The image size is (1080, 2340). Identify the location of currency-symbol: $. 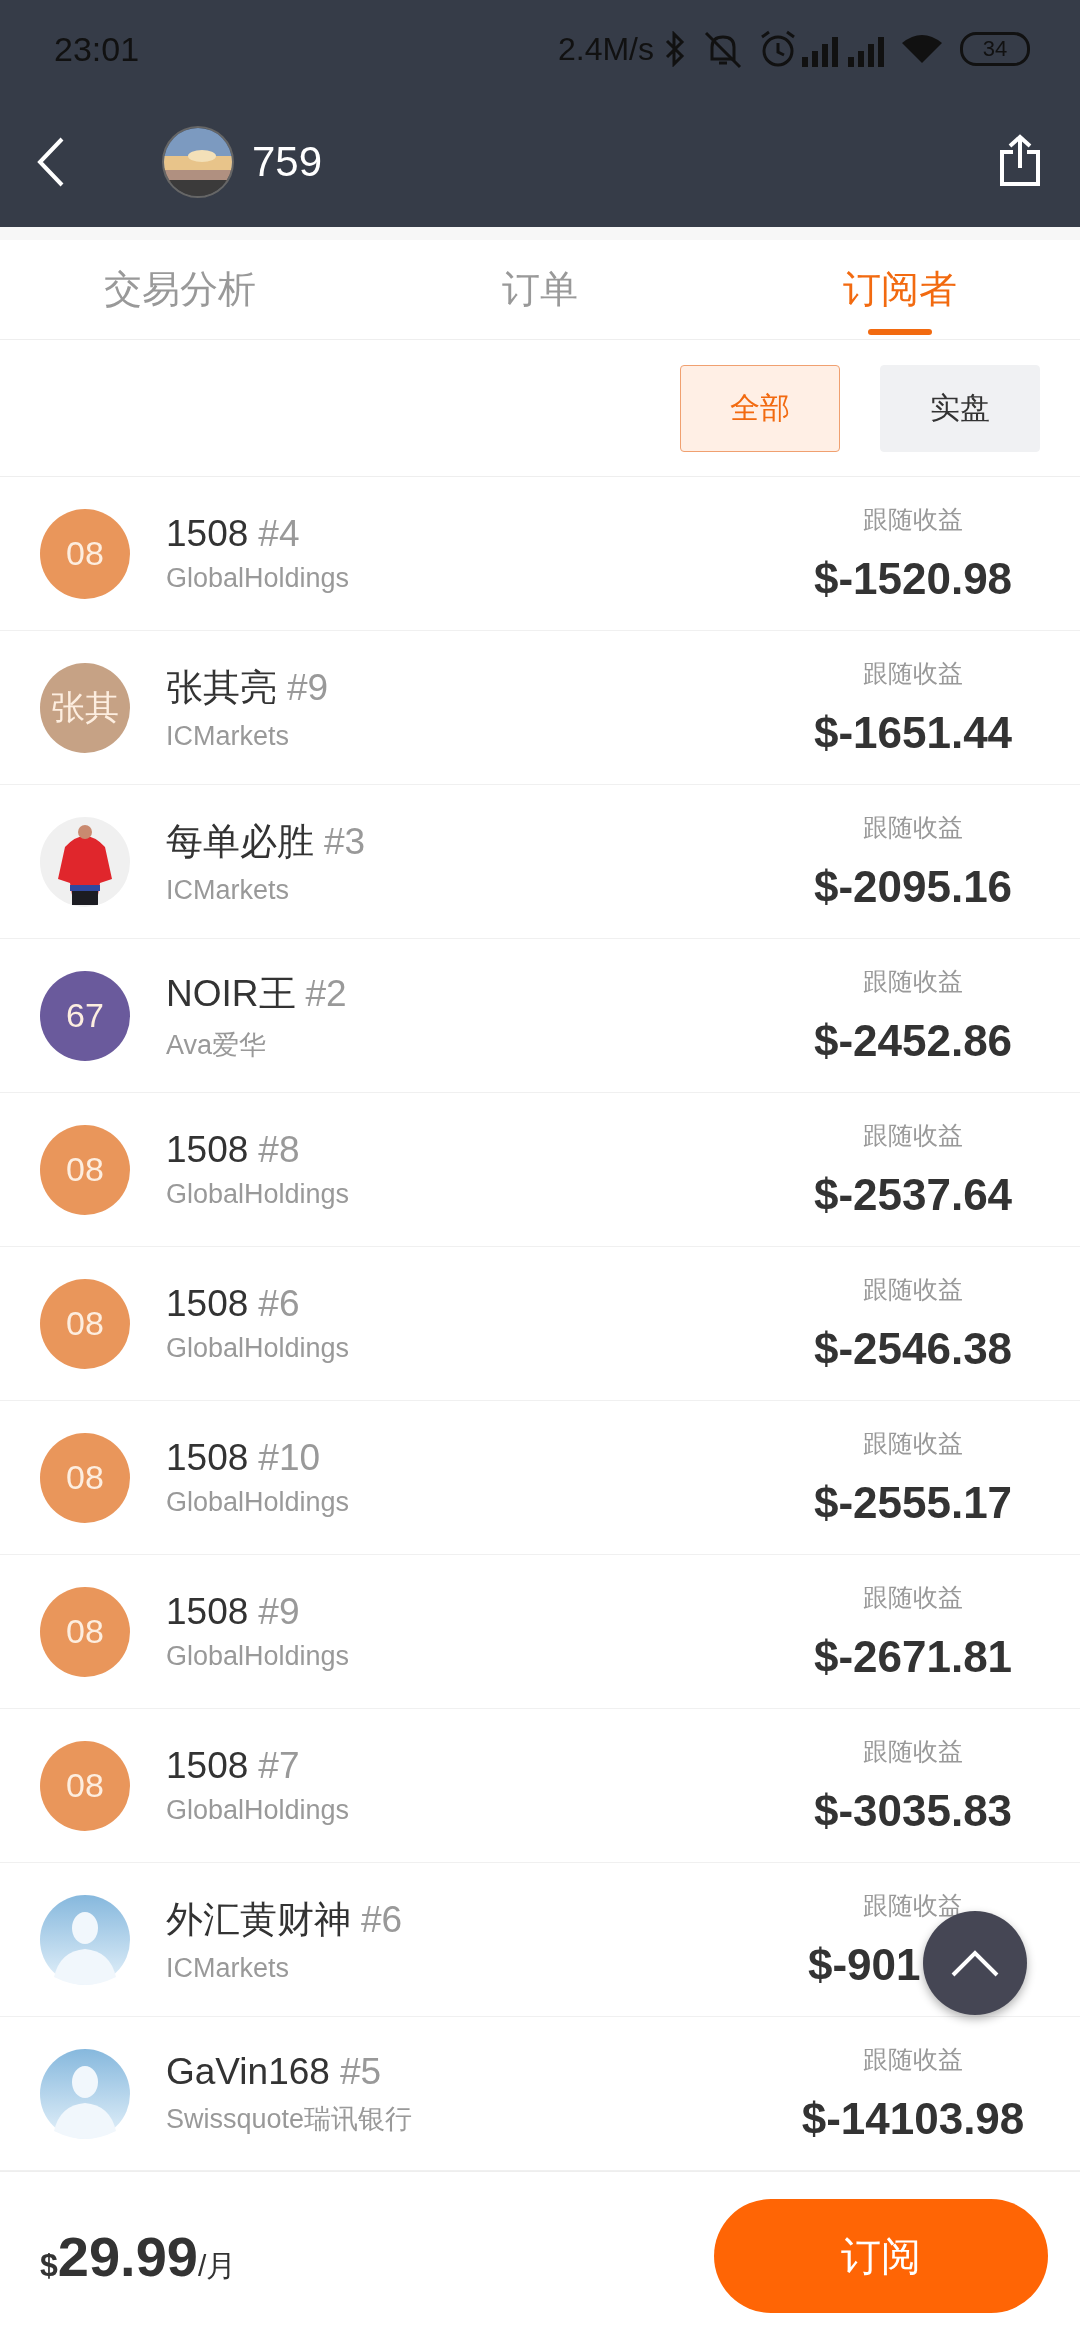
(49, 2265).